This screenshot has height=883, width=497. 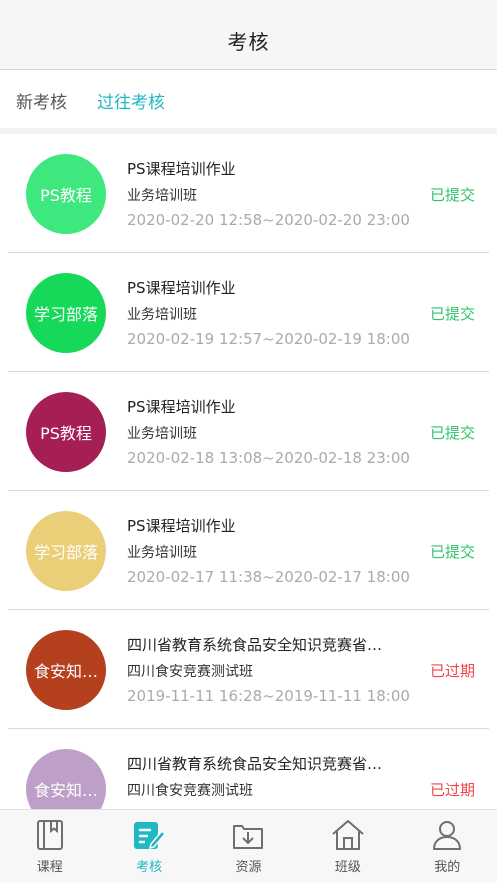 What do you see at coordinates (268, 339) in the screenshot?
I see `time-range: 2020-02-19 12:57~2020-02-19 18:00` at bounding box center [268, 339].